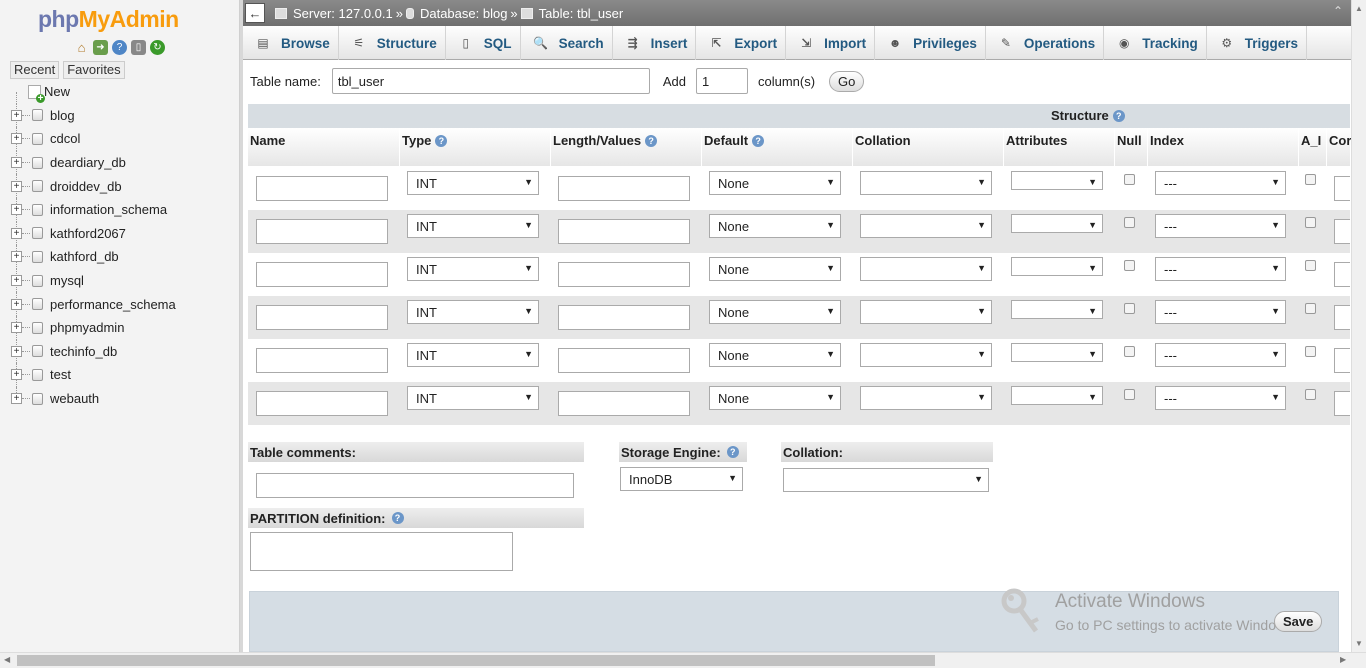  What do you see at coordinates (1338, 11) in the screenshot?
I see `collapse-icon: ⌃` at bounding box center [1338, 11].